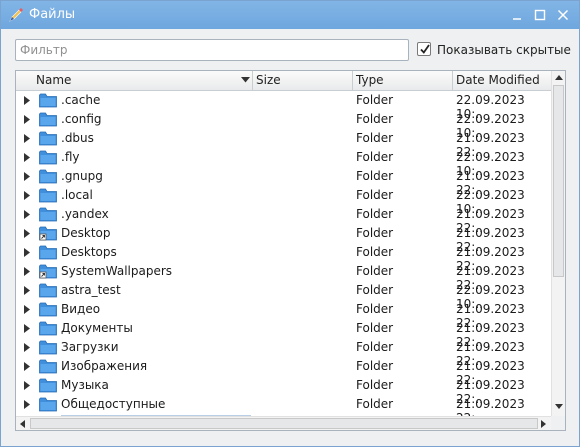 The image size is (580, 447). I want to click on table-row: astra_test Folder 22.09.2023 10:.., so click(283, 296).